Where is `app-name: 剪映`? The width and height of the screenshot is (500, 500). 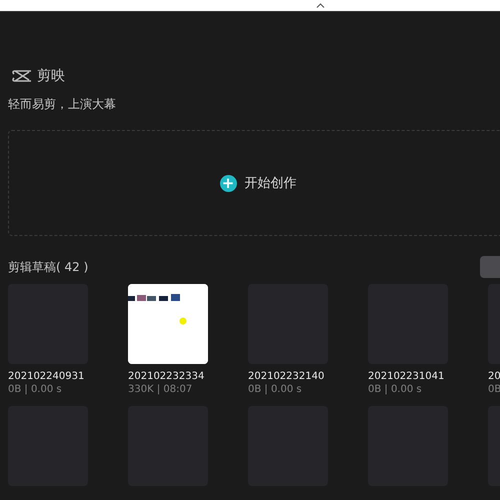 app-name: 剪映 is located at coordinates (51, 76).